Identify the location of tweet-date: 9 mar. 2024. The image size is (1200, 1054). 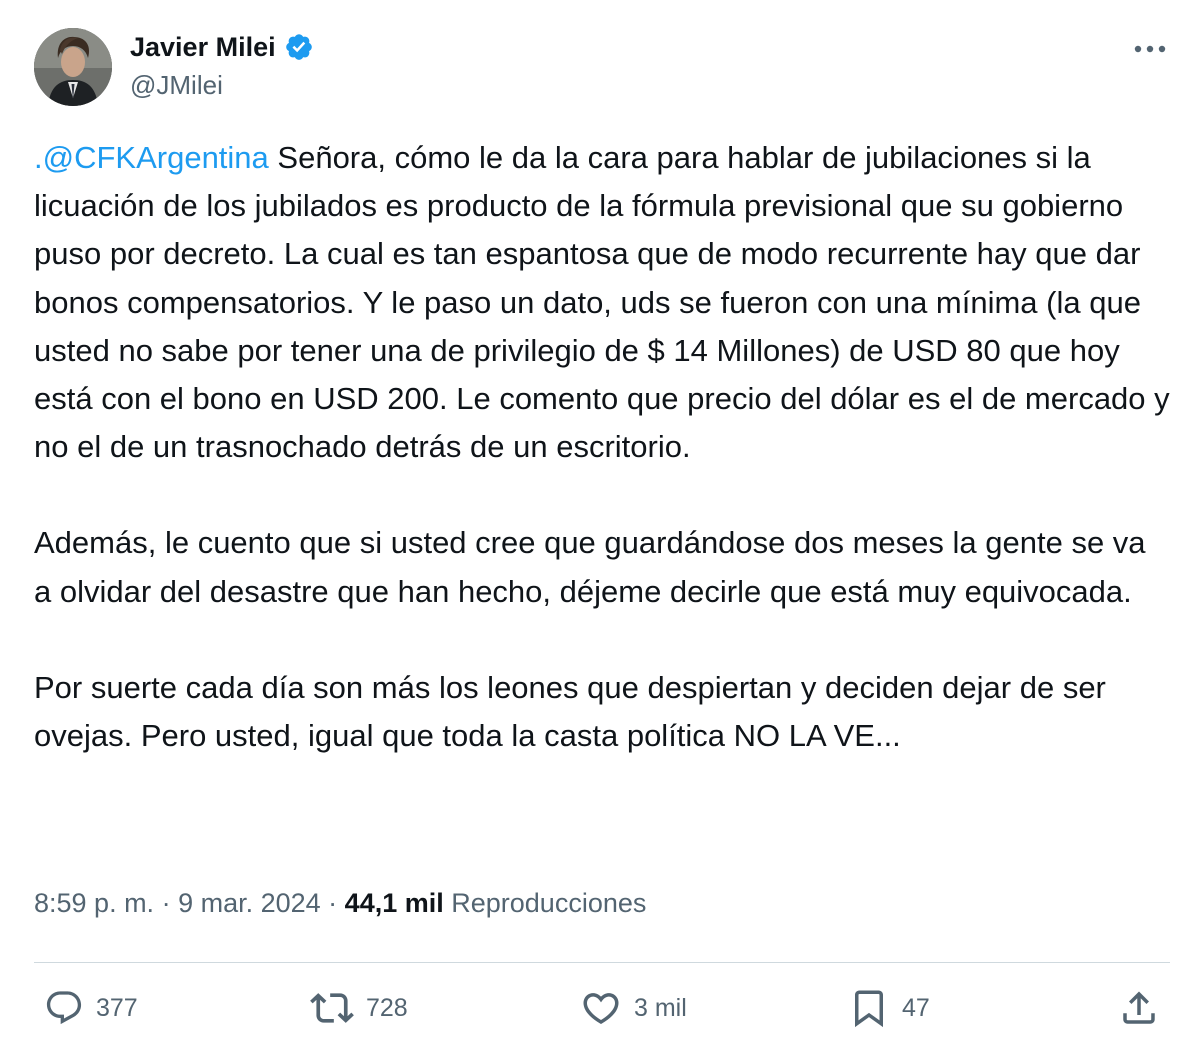
(249, 903).